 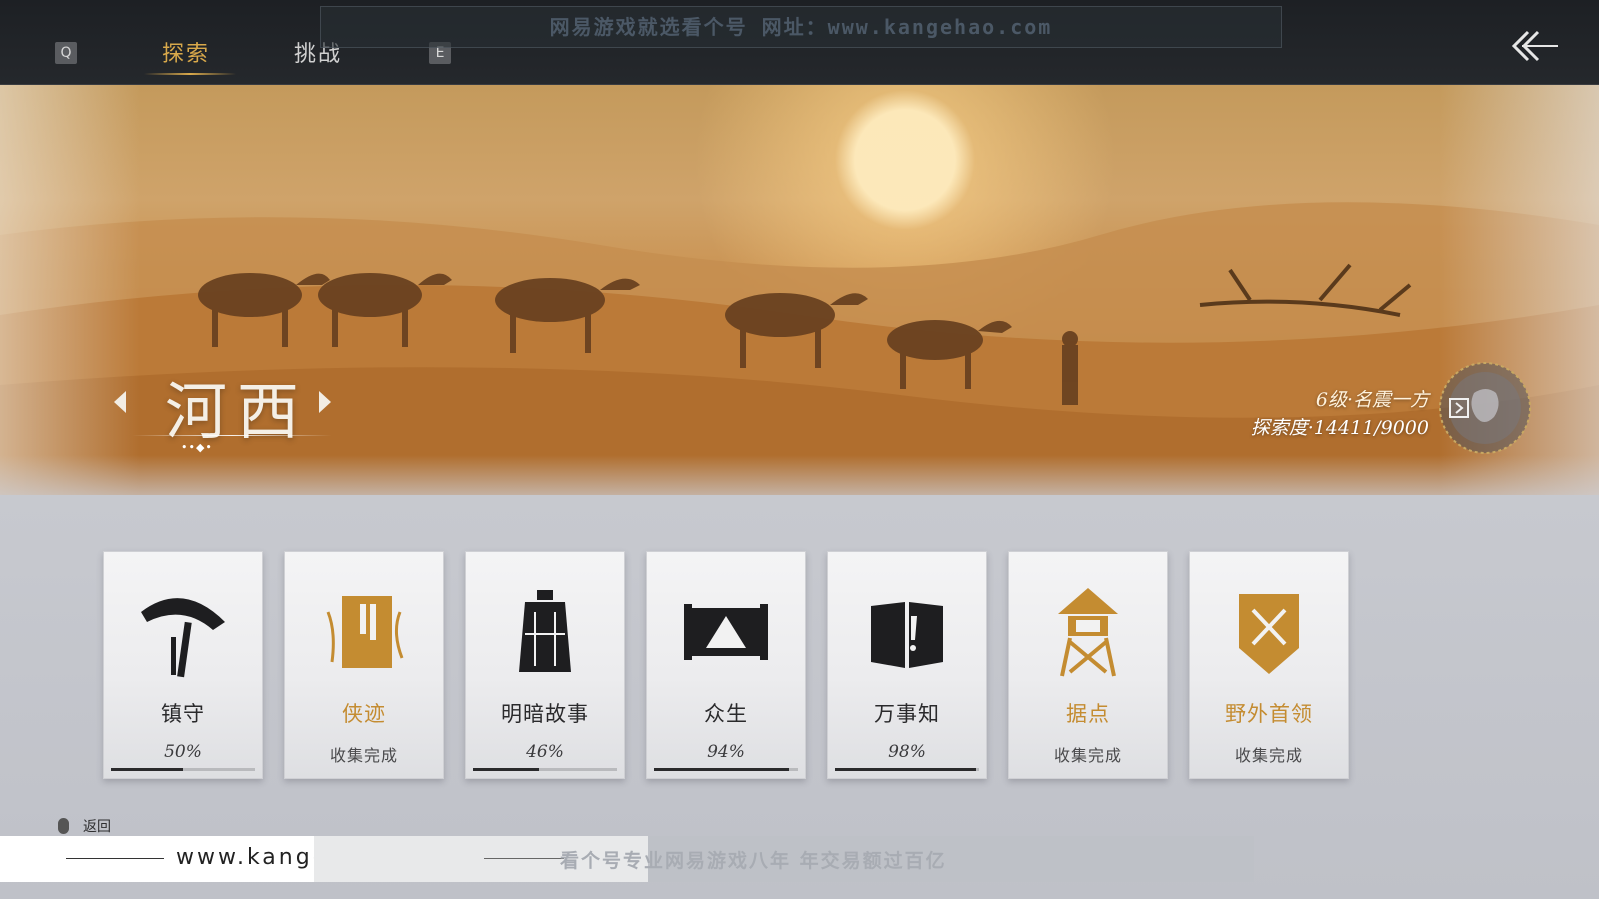 What do you see at coordinates (726, 714) in the screenshot?
I see `card-title: 众生` at bounding box center [726, 714].